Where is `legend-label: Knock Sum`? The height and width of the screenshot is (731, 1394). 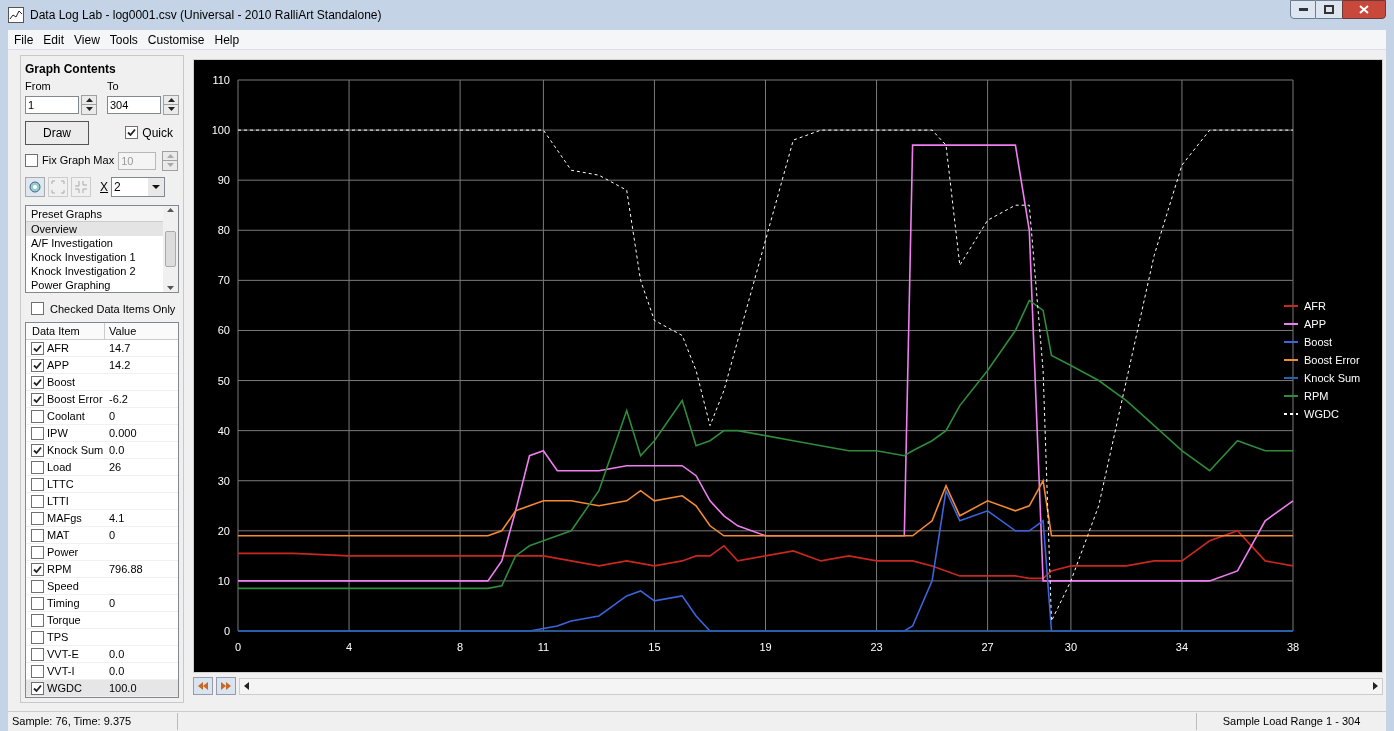 legend-label: Knock Sum is located at coordinates (1332, 378).